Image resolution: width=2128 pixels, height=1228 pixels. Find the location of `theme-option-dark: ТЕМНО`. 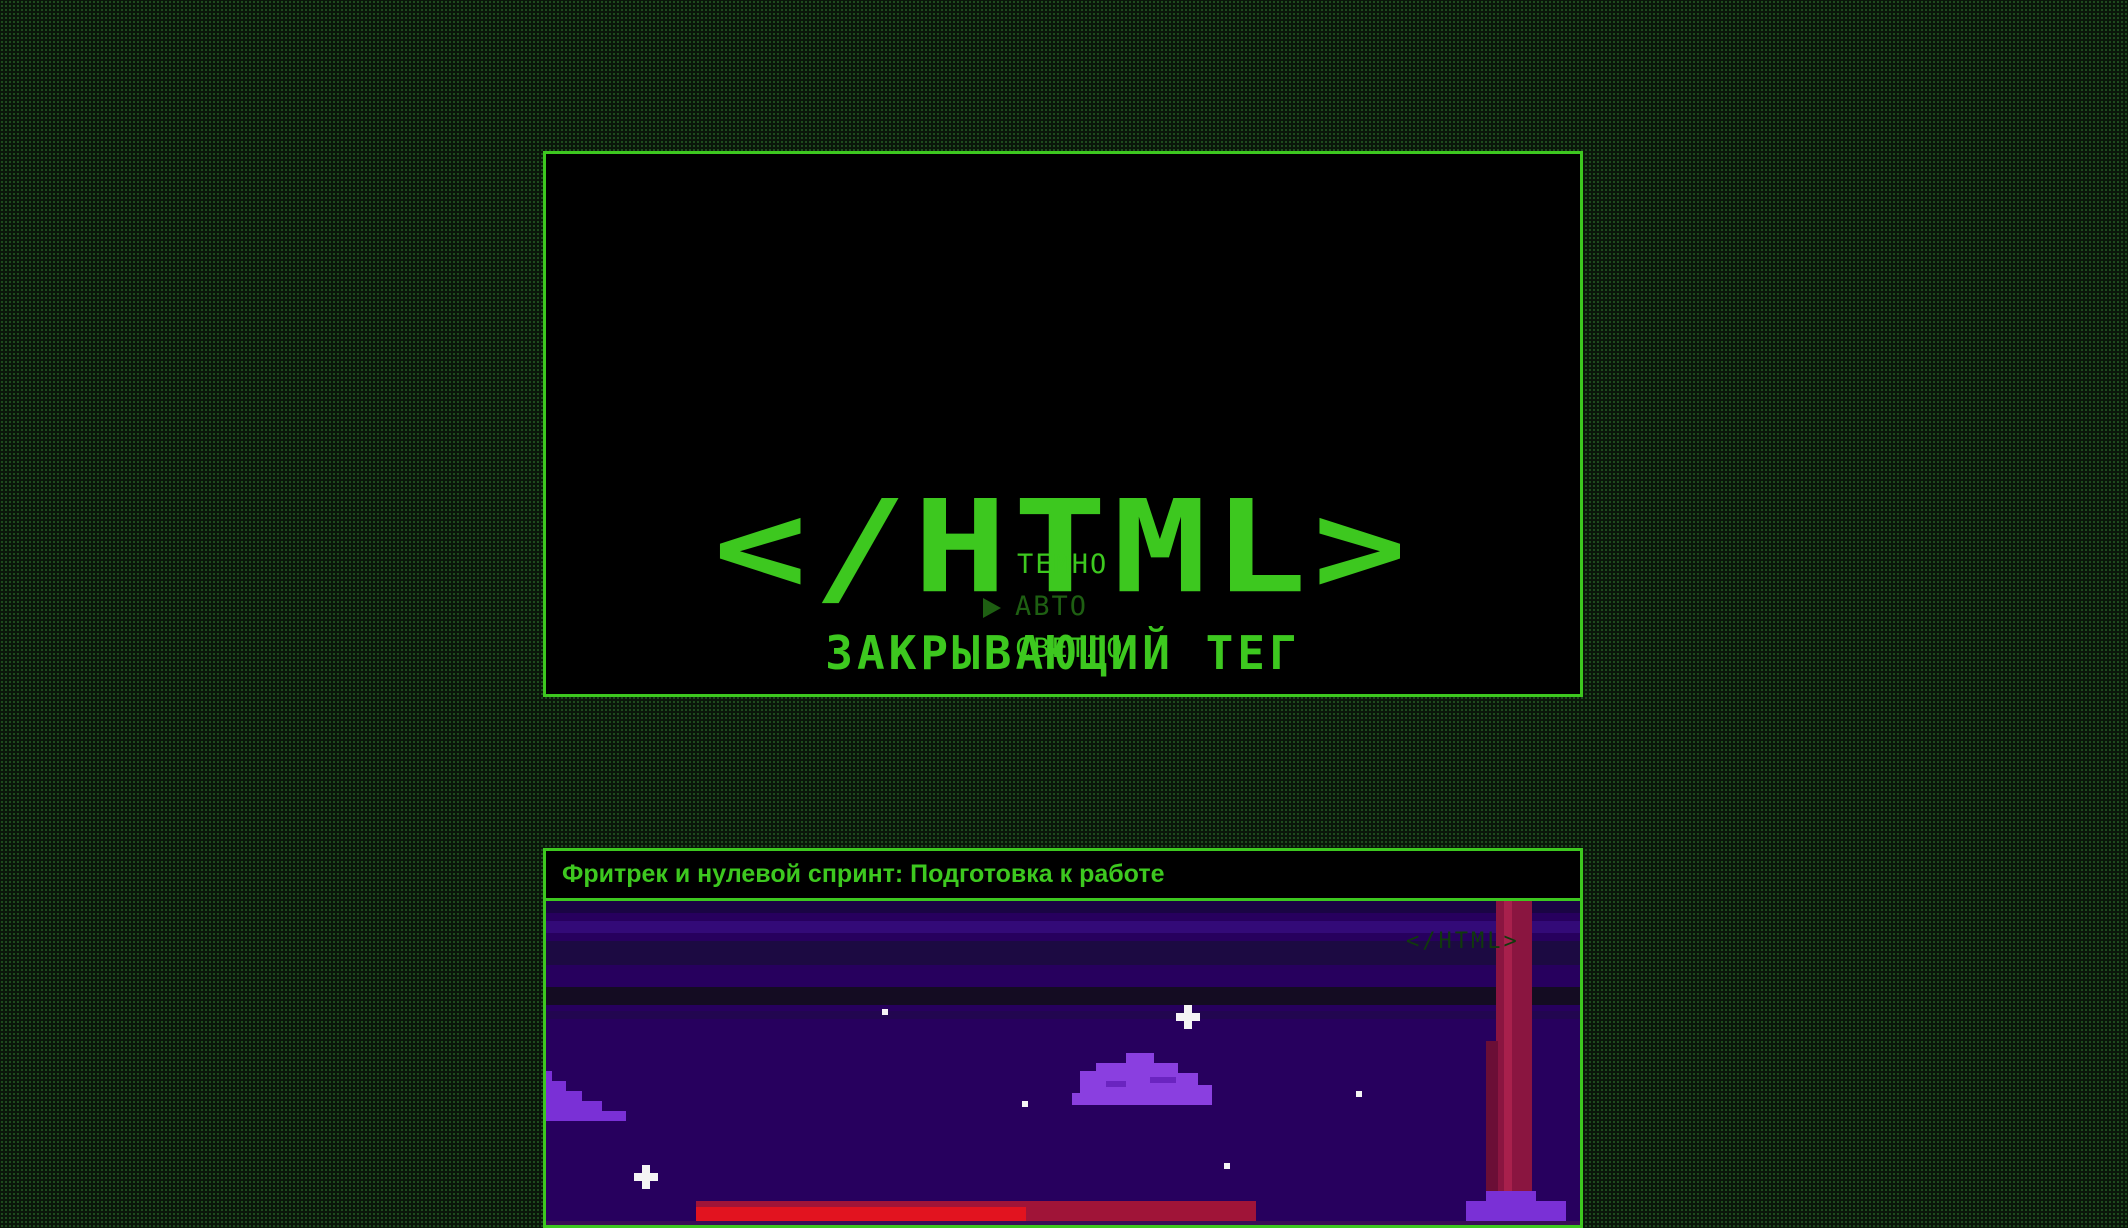

theme-option-dark: ТЕМНО is located at coordinates (1062, 565).